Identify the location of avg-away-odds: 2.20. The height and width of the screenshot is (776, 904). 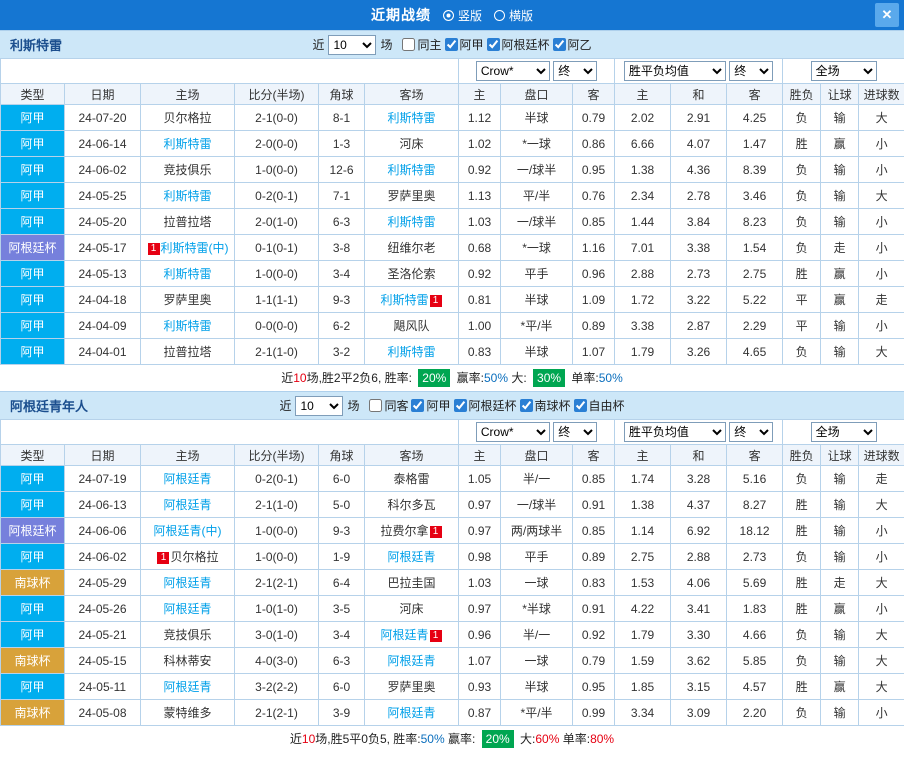
(755, 712).